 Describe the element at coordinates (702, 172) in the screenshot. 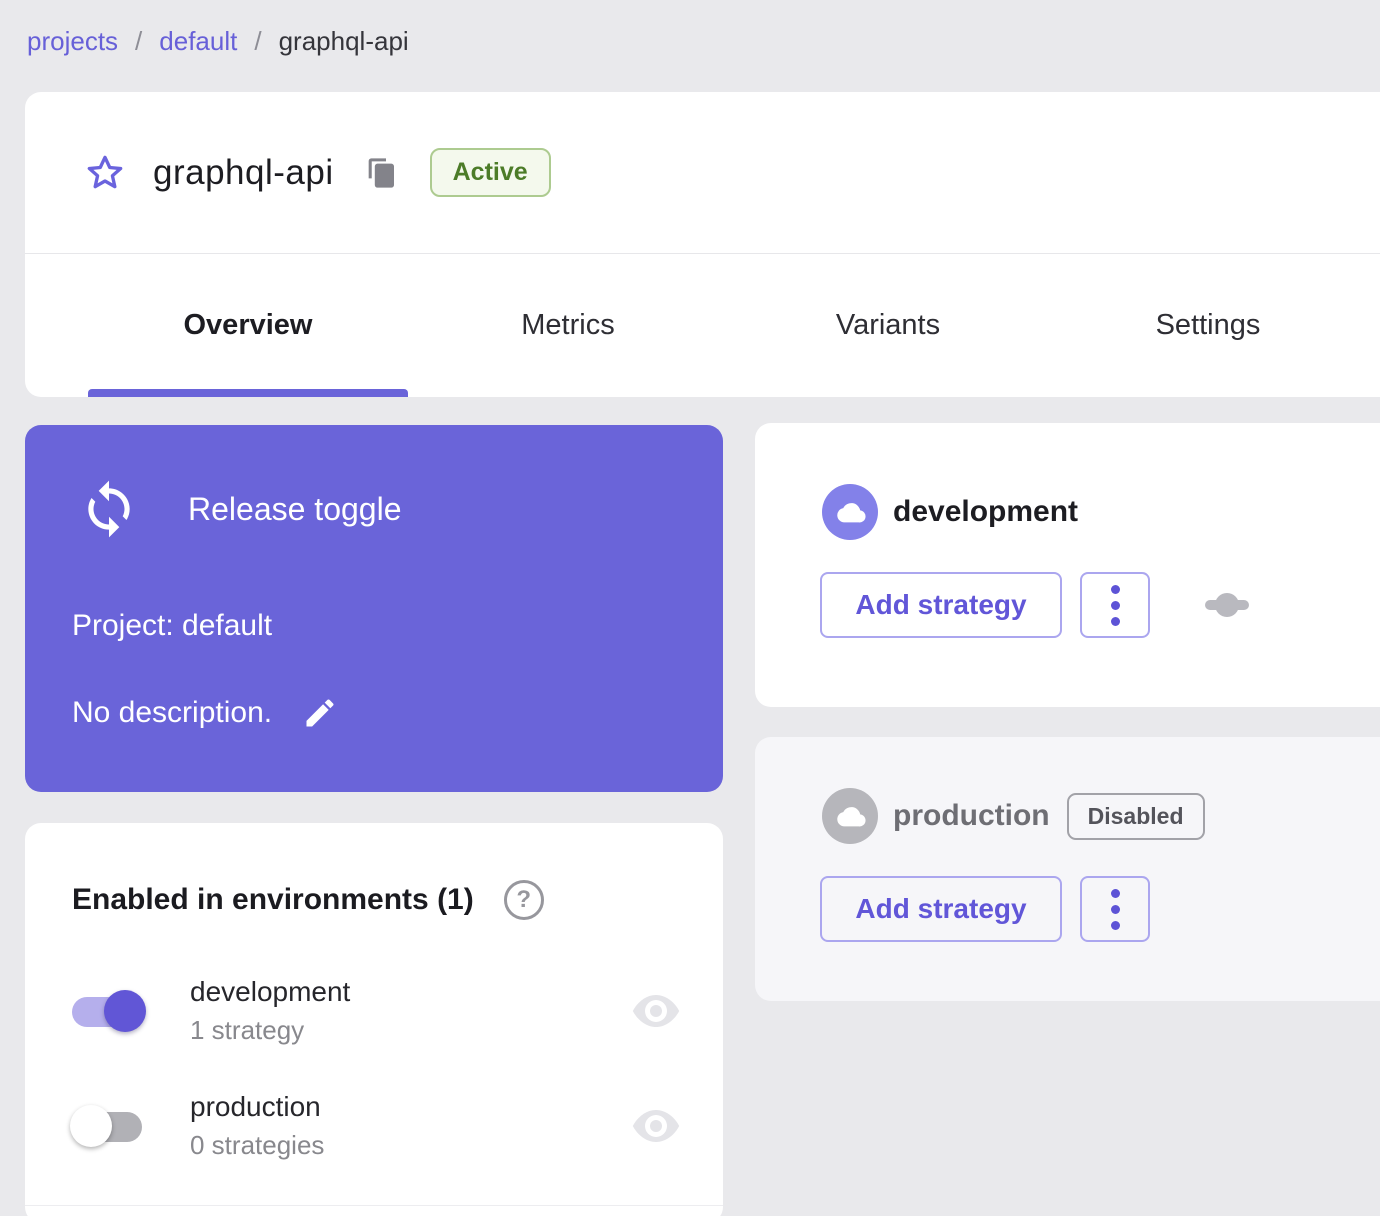

I see `feature-header-row: graphql-api Active` at that location.